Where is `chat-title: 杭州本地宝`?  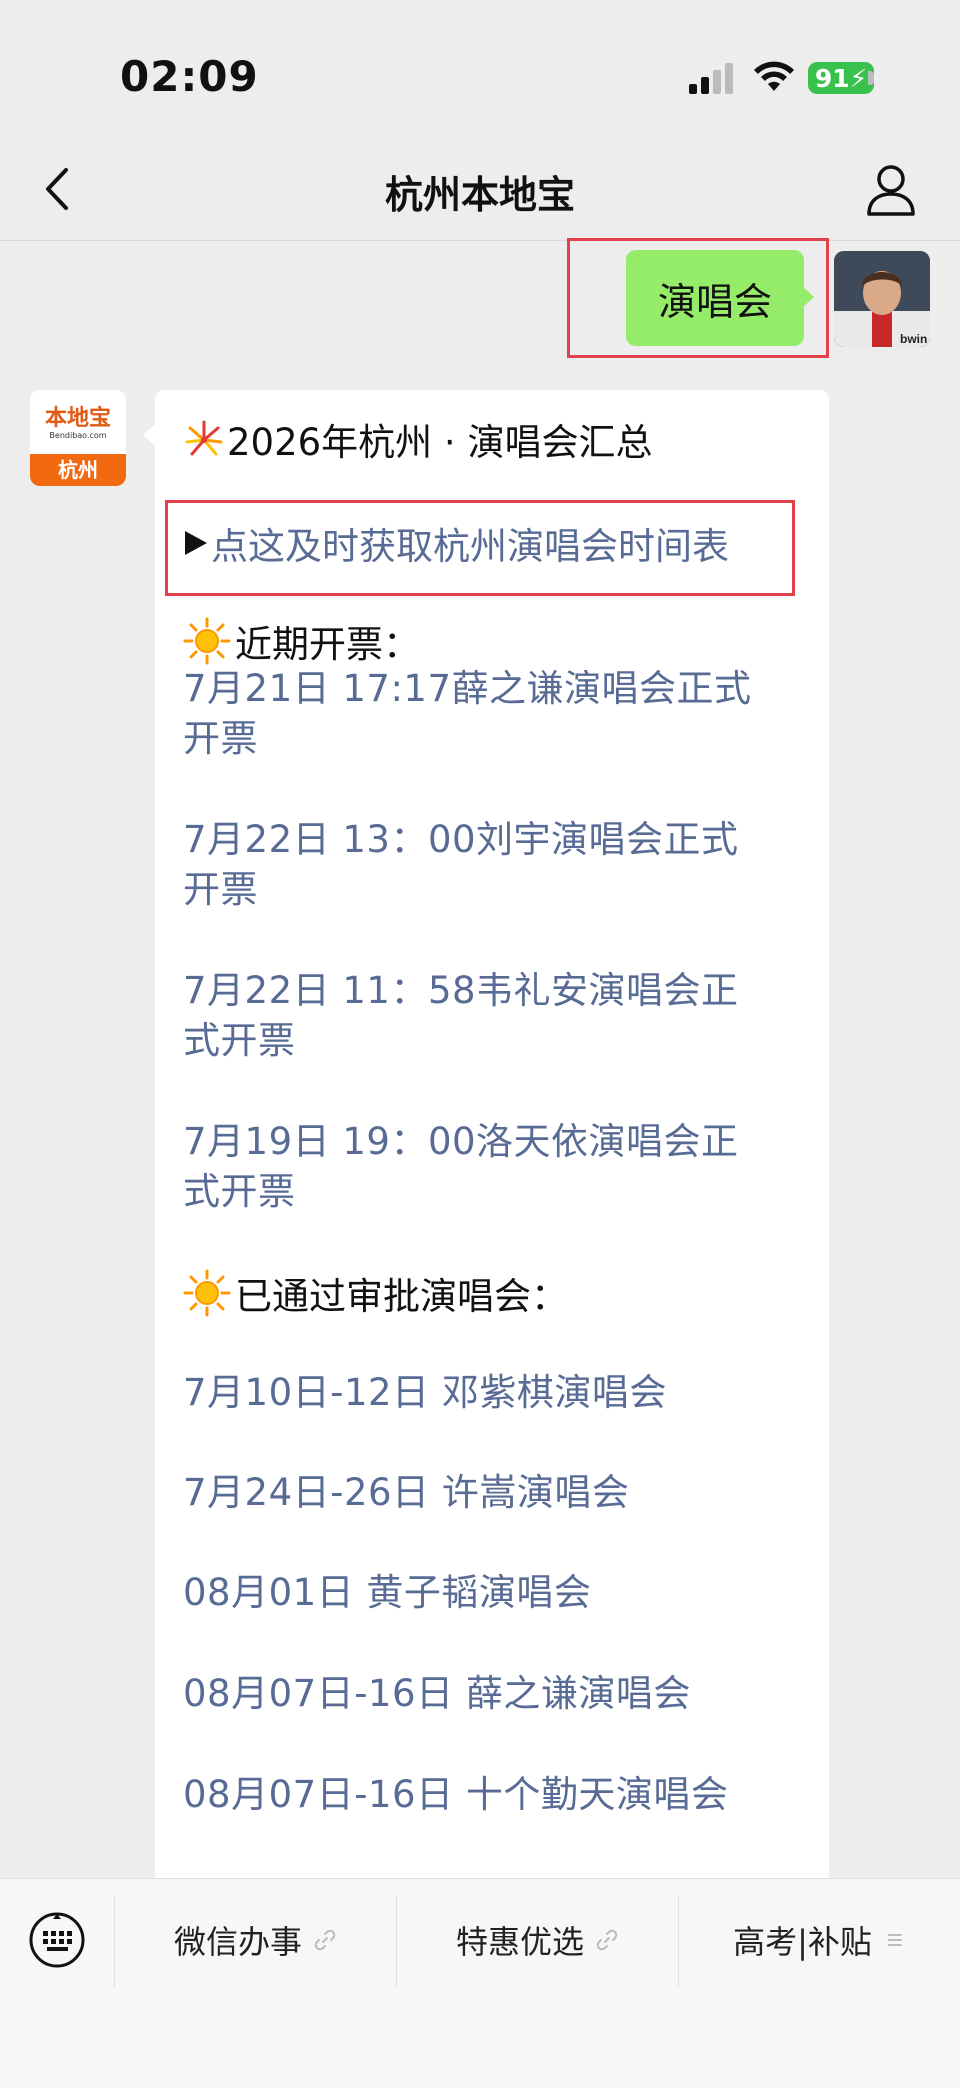 chat-title: 杭州本地宝 is located at coordinates (479, 195).